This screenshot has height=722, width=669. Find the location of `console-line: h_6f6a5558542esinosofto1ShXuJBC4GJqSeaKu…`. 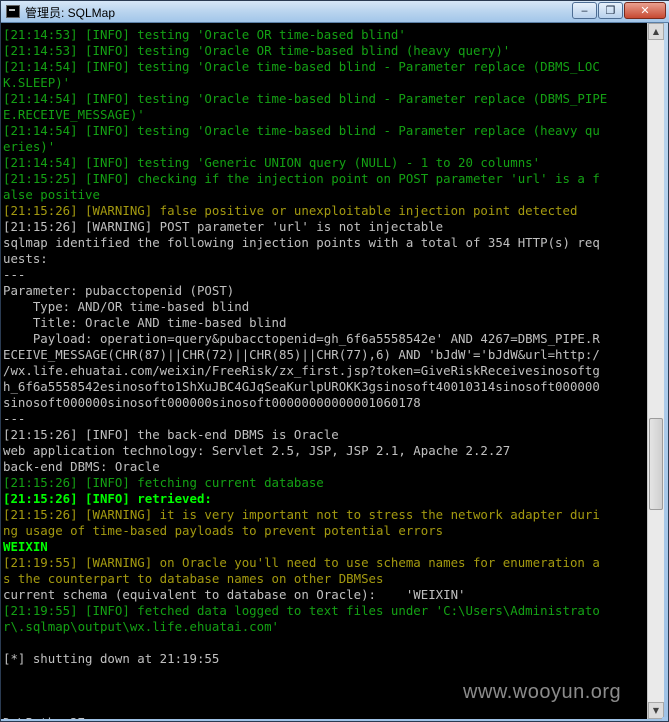

console-line: h_6f6a5558542esinosofto1ShXuJBC4GJqSeaKu… is located at coordinates (301, 386).